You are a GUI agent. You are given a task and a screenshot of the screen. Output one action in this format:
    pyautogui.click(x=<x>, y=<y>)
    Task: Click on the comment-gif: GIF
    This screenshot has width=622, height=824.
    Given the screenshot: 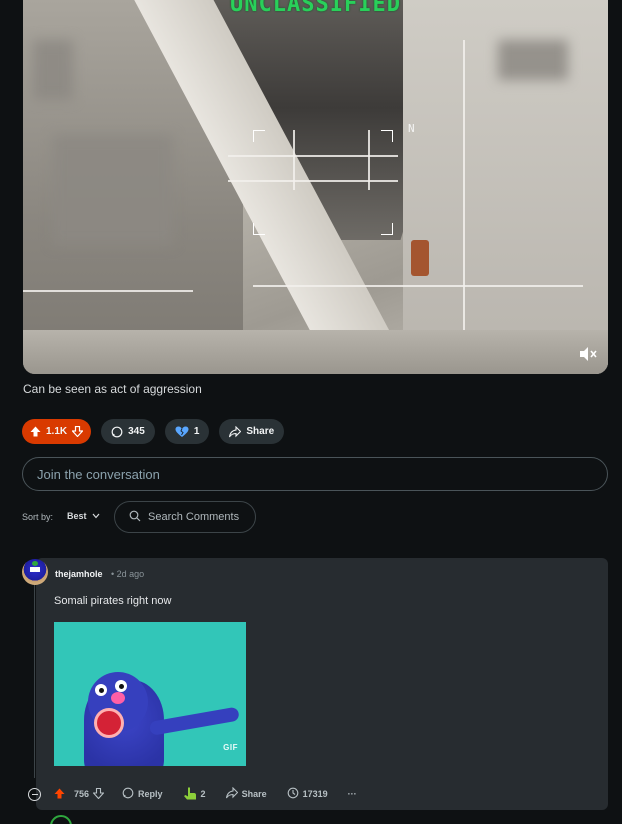 What is the action you would take?
    pyautogui.click(x=150, y=694)
    